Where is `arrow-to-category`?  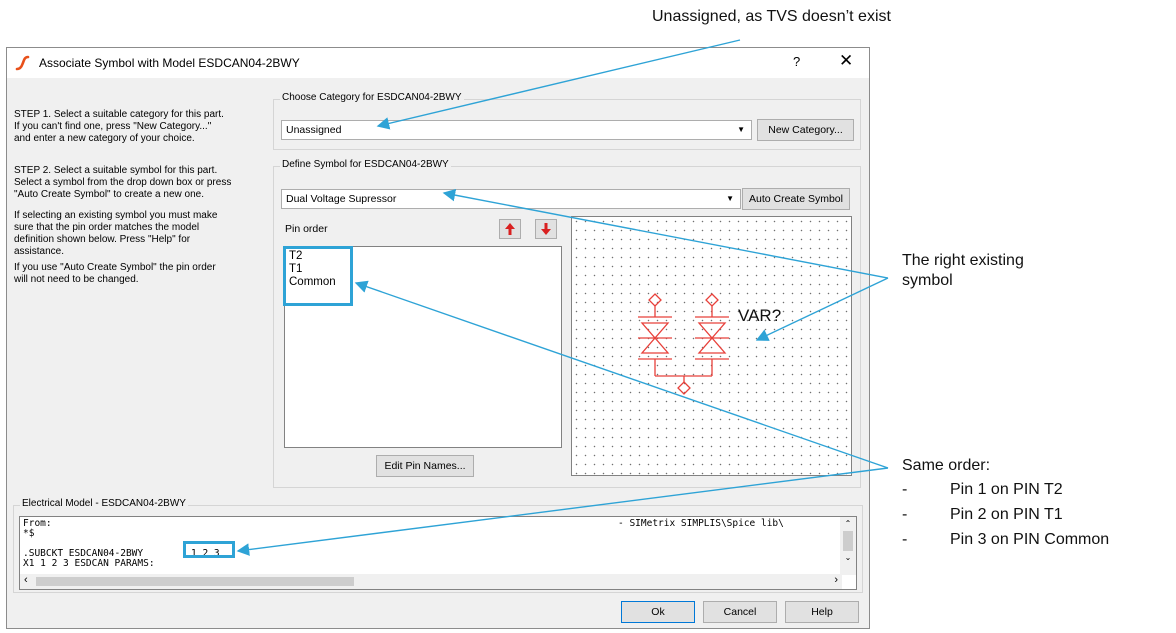
arrow-to-category is located at coordinates (558, 84).